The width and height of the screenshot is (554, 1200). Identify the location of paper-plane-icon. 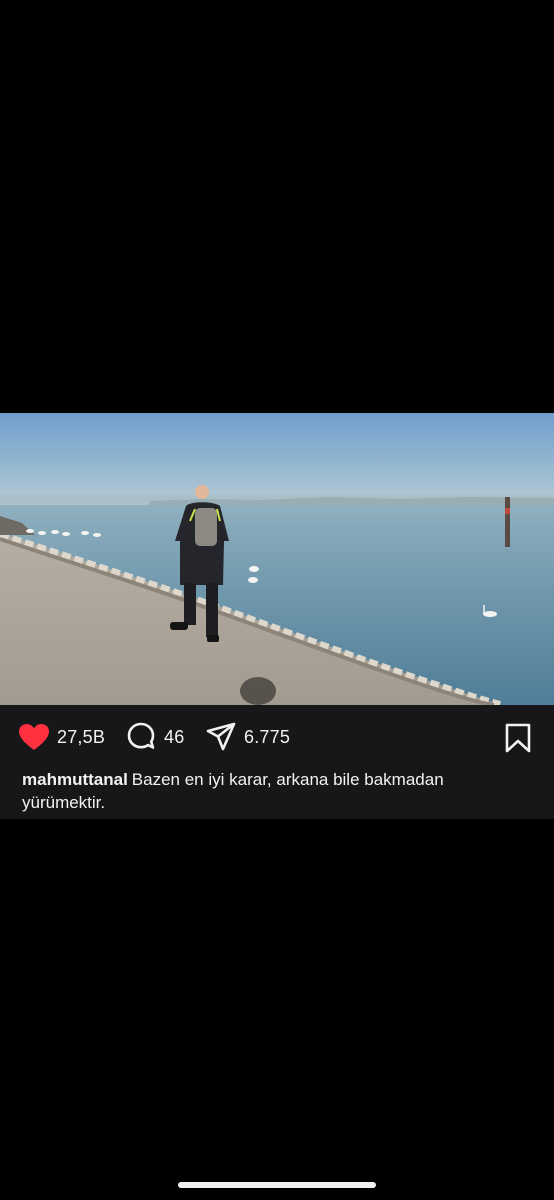
(221, 737).